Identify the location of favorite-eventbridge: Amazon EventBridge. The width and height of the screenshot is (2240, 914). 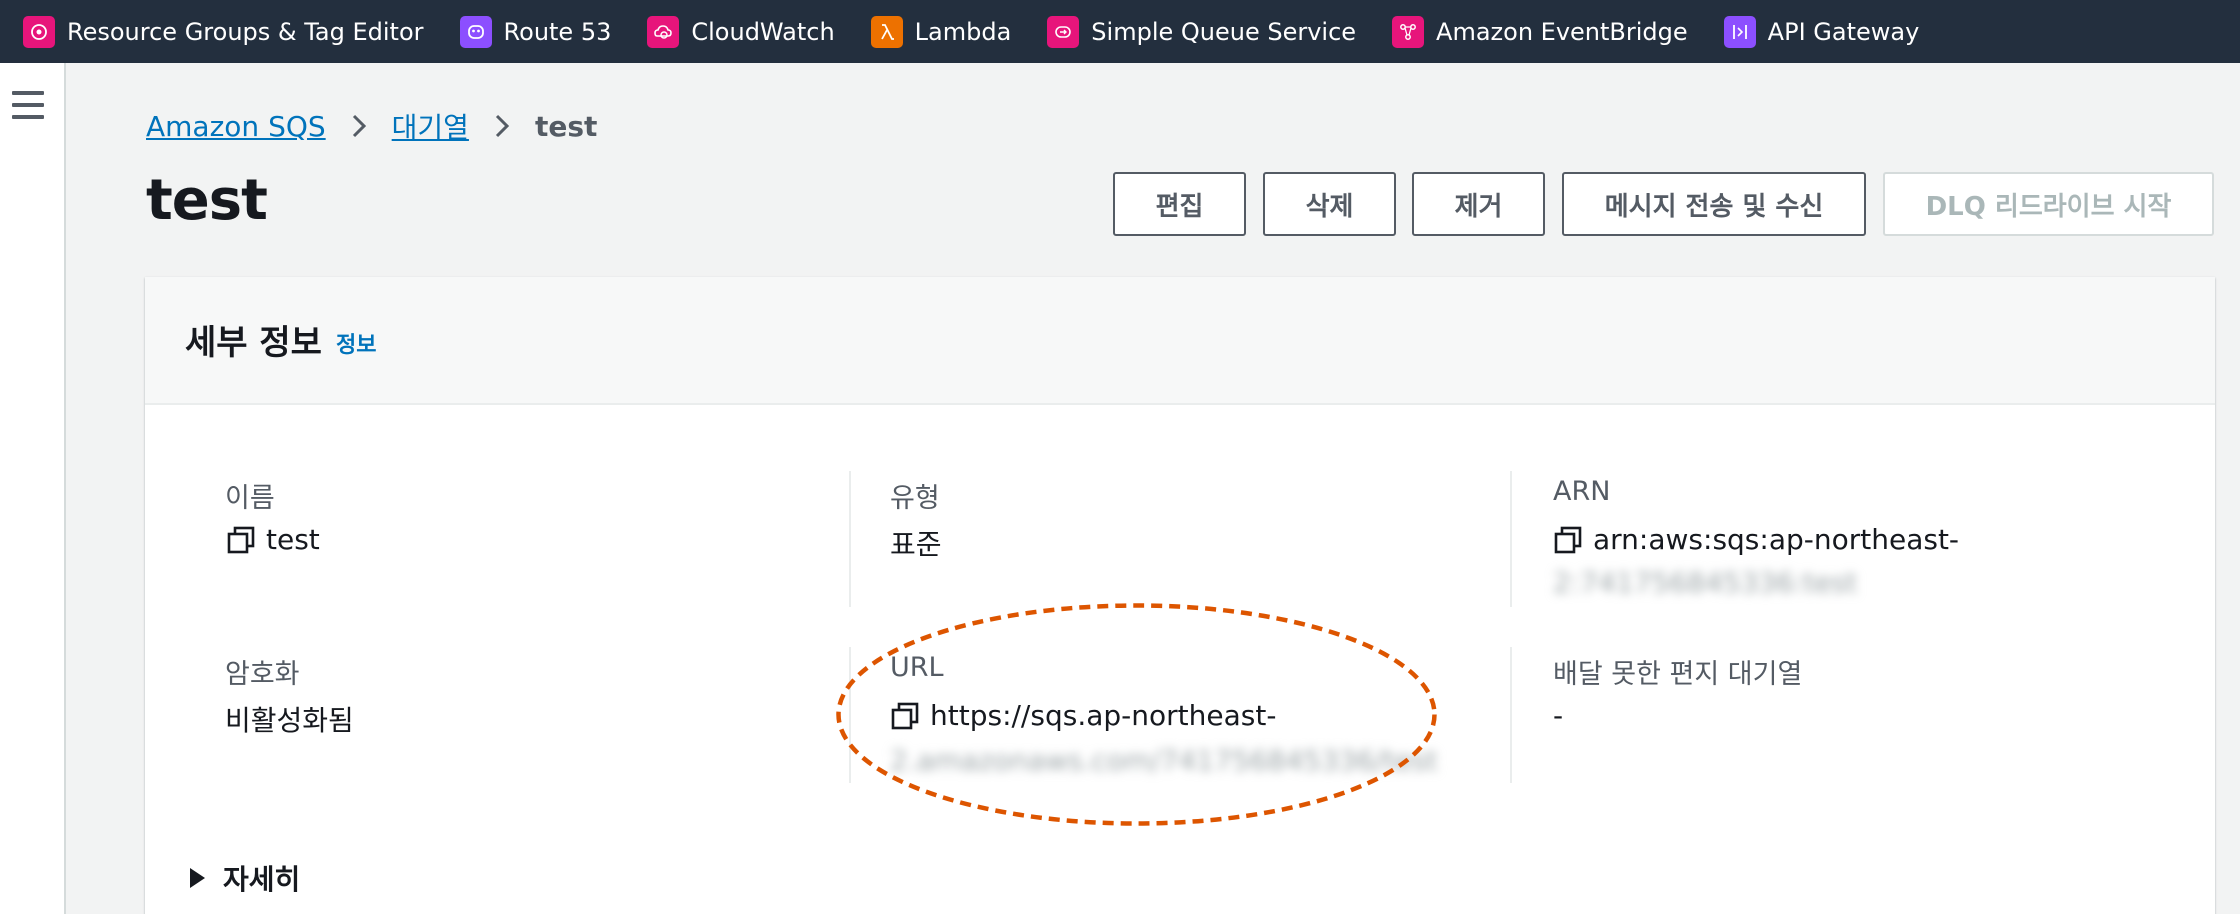
(1540, 31).